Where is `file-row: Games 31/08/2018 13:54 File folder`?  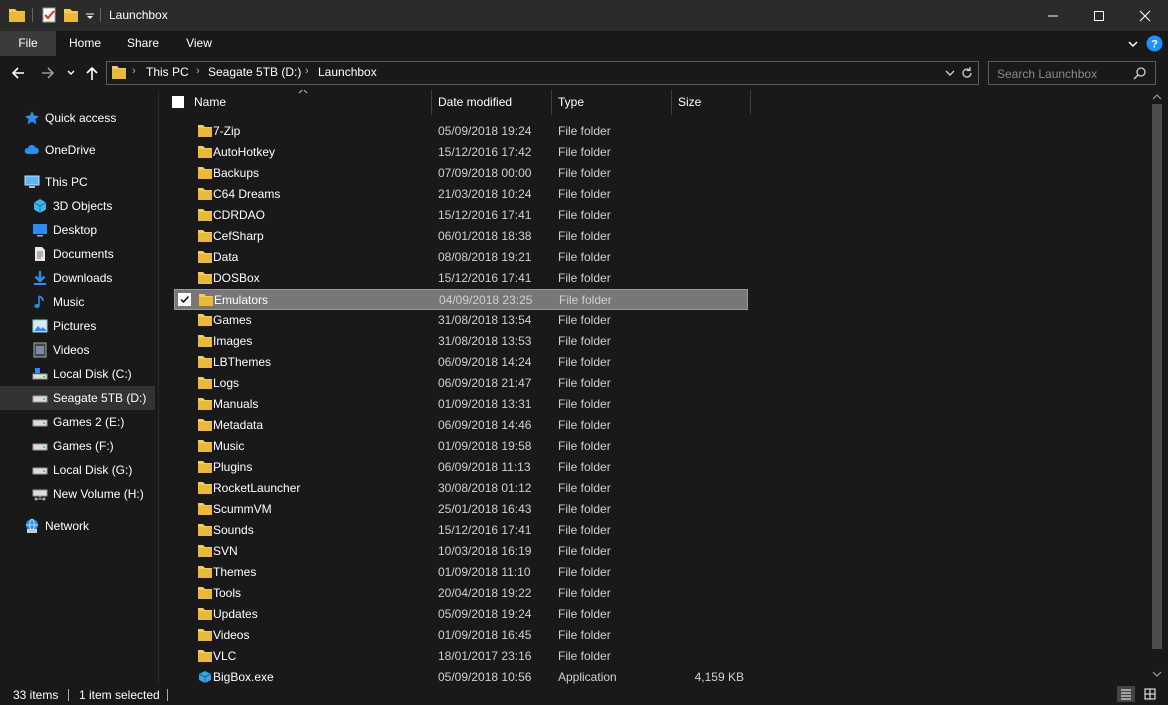
file-row: Games 31/08/2018 13:54 File folder is located at coordinates (461, 320).